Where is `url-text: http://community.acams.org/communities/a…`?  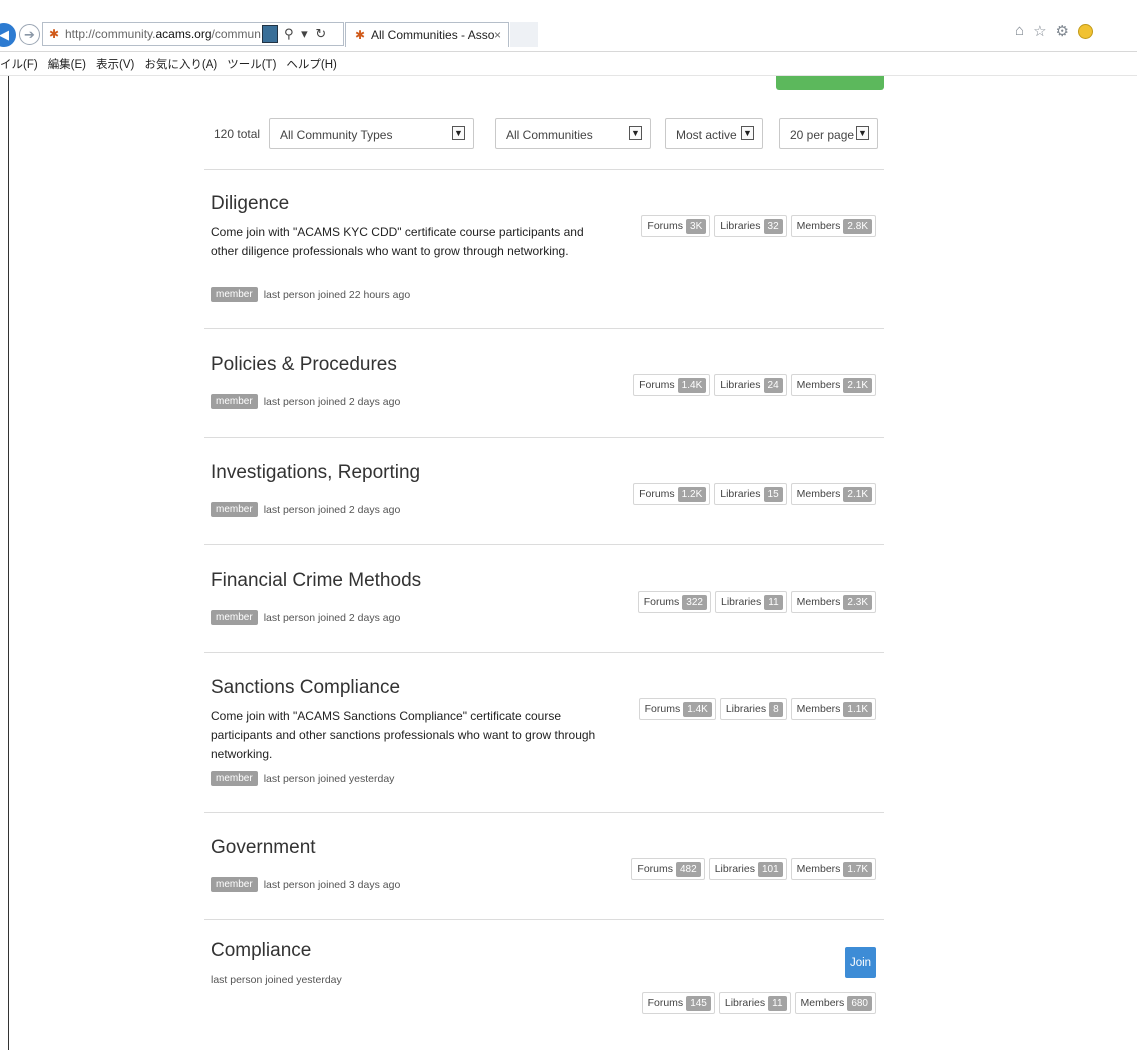
url-text: http://community.acams.org/communities/a… is located at coordinates (163, 34).